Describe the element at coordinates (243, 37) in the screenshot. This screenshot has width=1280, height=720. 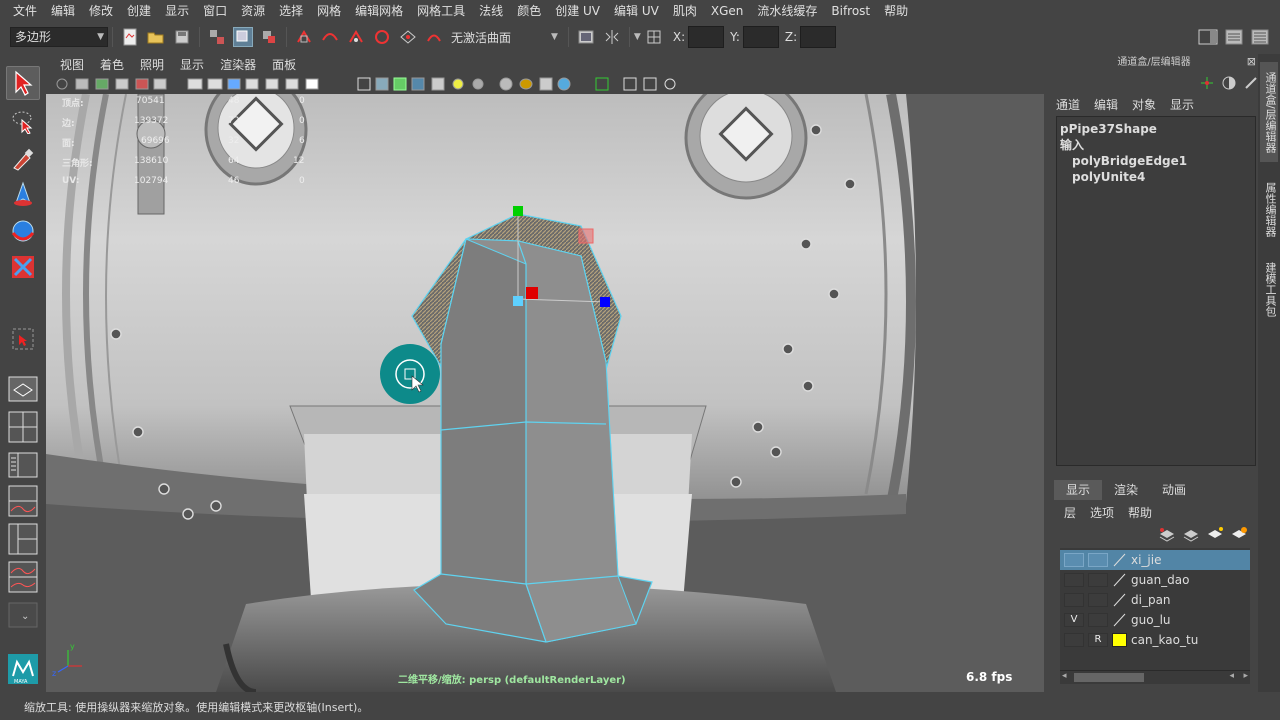
I see `select-object-icon` at that location.